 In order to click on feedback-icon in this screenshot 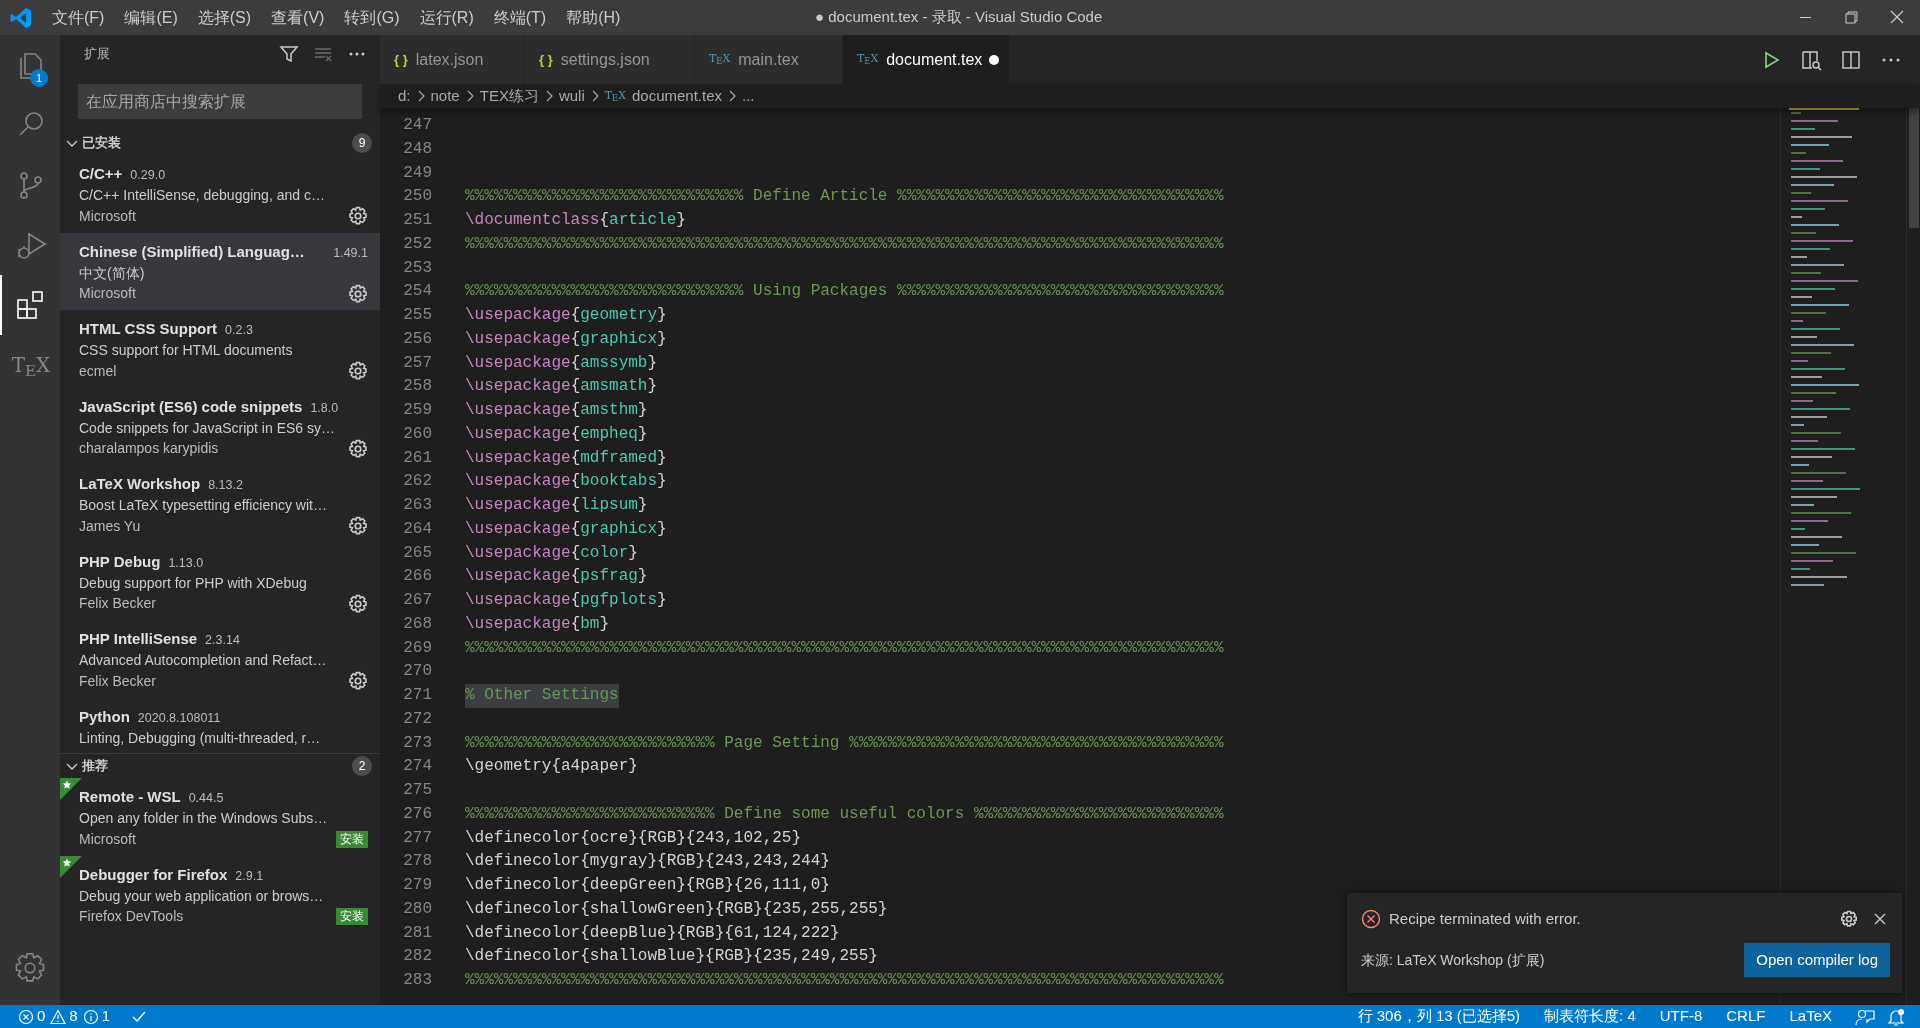, I will do `click(1865, 1016)`.